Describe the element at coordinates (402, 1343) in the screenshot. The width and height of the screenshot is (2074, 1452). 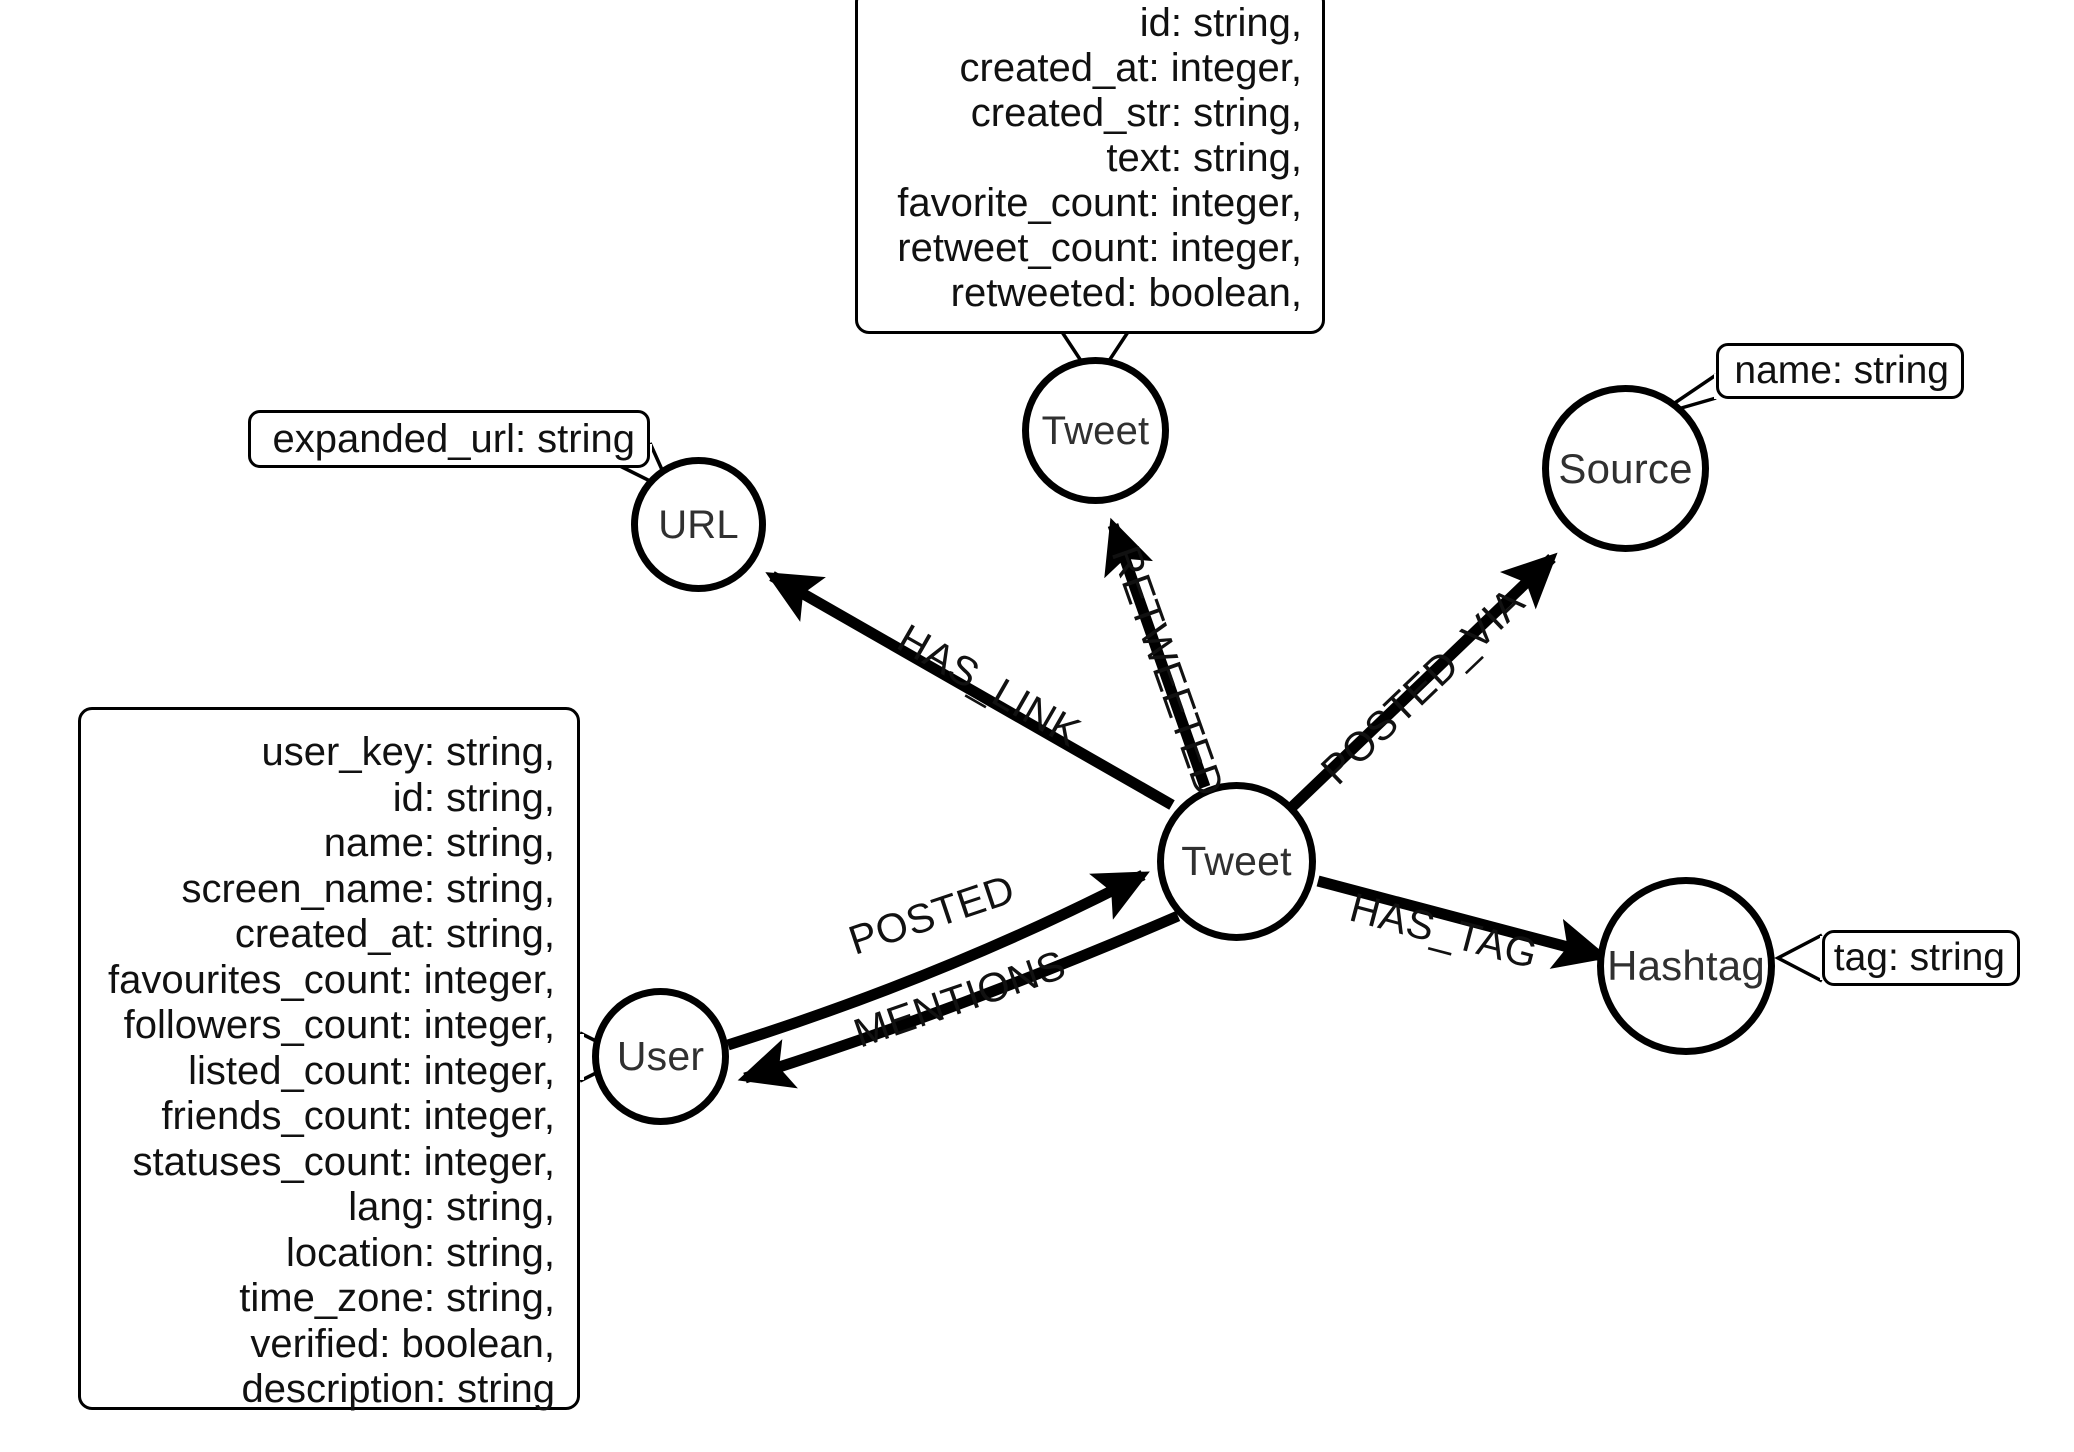
I see `user-prop-line: verified: boolean,` at that location.